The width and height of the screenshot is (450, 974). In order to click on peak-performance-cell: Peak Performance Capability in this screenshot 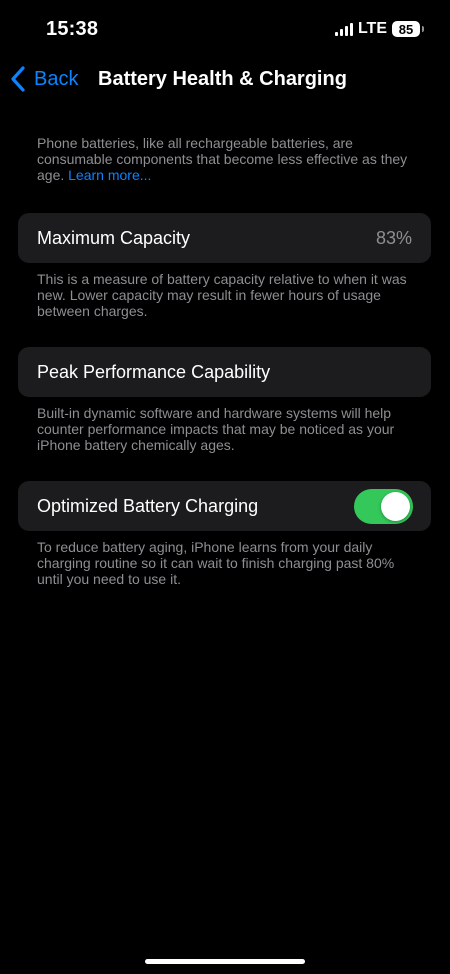, I will do `click(224, 372)`.